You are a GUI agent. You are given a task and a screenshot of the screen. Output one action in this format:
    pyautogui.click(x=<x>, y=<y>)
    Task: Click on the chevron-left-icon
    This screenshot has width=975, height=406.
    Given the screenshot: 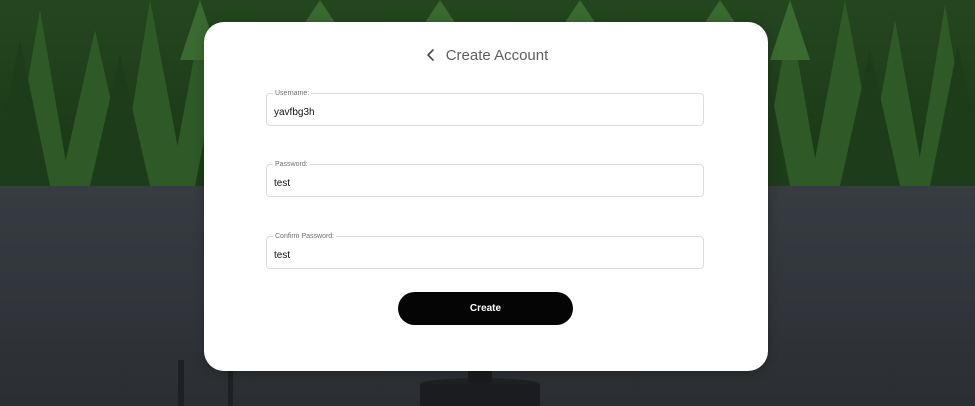 What is the action you would take?
    pyautogui.click(x=431, y=55)
    